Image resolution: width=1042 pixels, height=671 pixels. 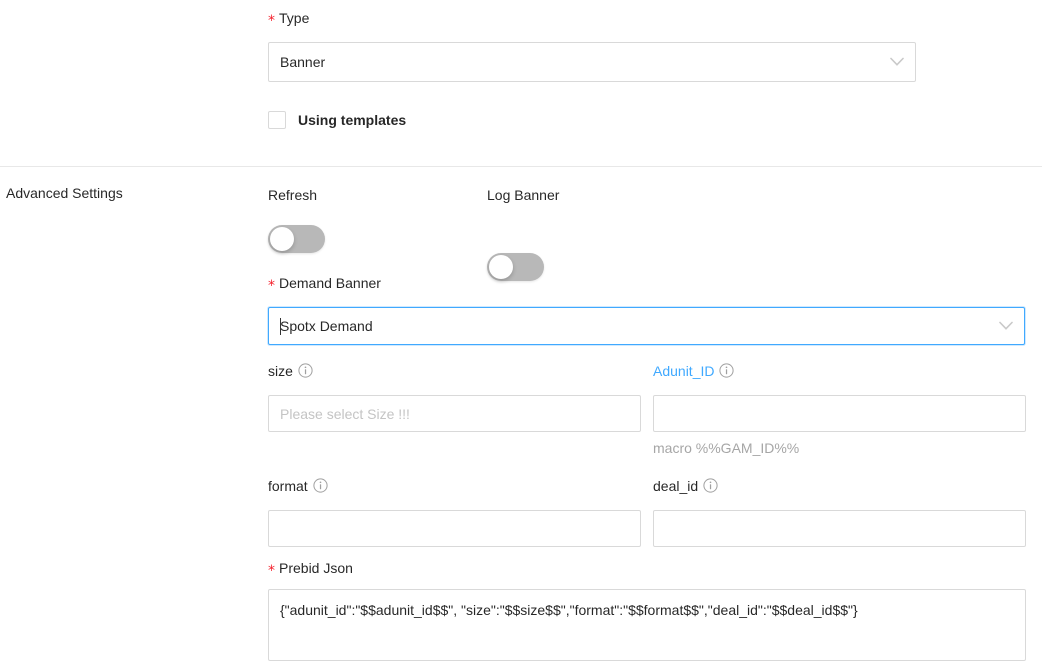 I want to click on format-field-label: format, so click(x=298, y=486).